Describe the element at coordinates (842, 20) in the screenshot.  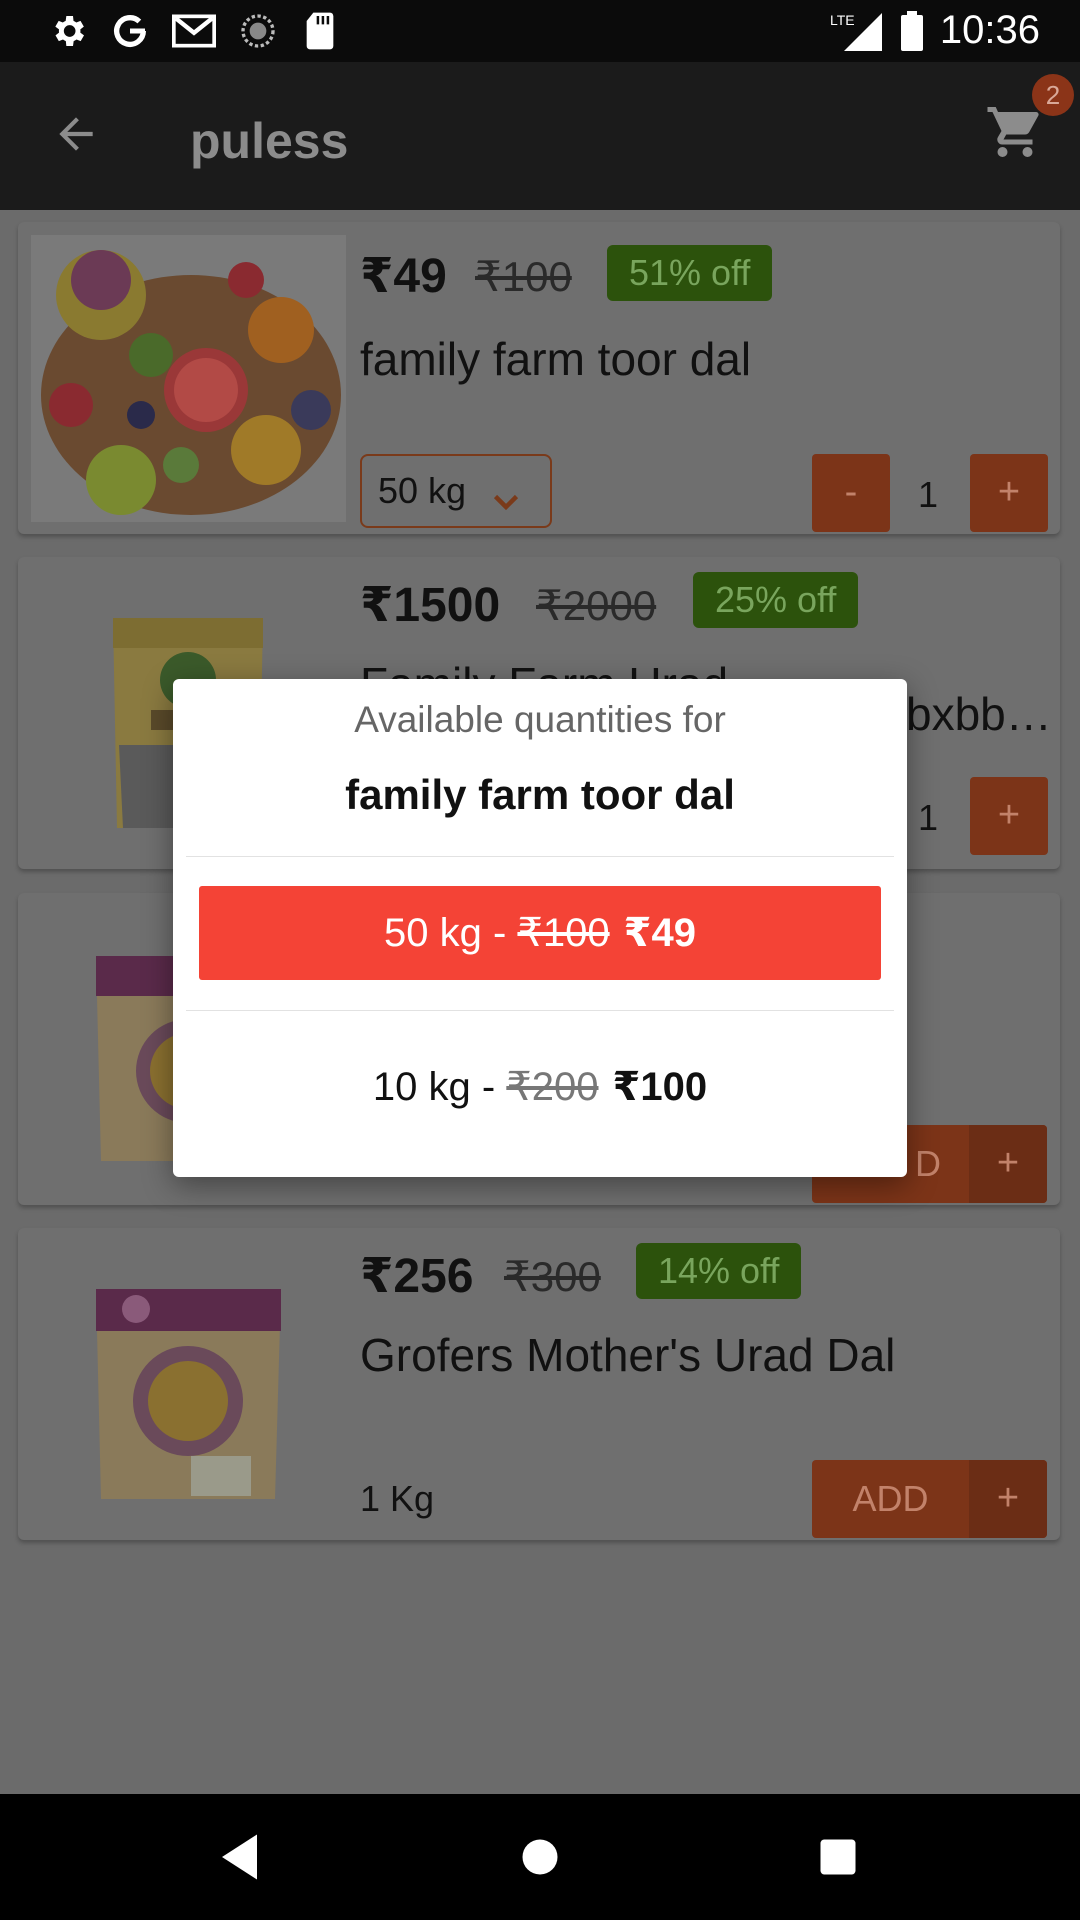
I see `svg-text: LTE` at that location.